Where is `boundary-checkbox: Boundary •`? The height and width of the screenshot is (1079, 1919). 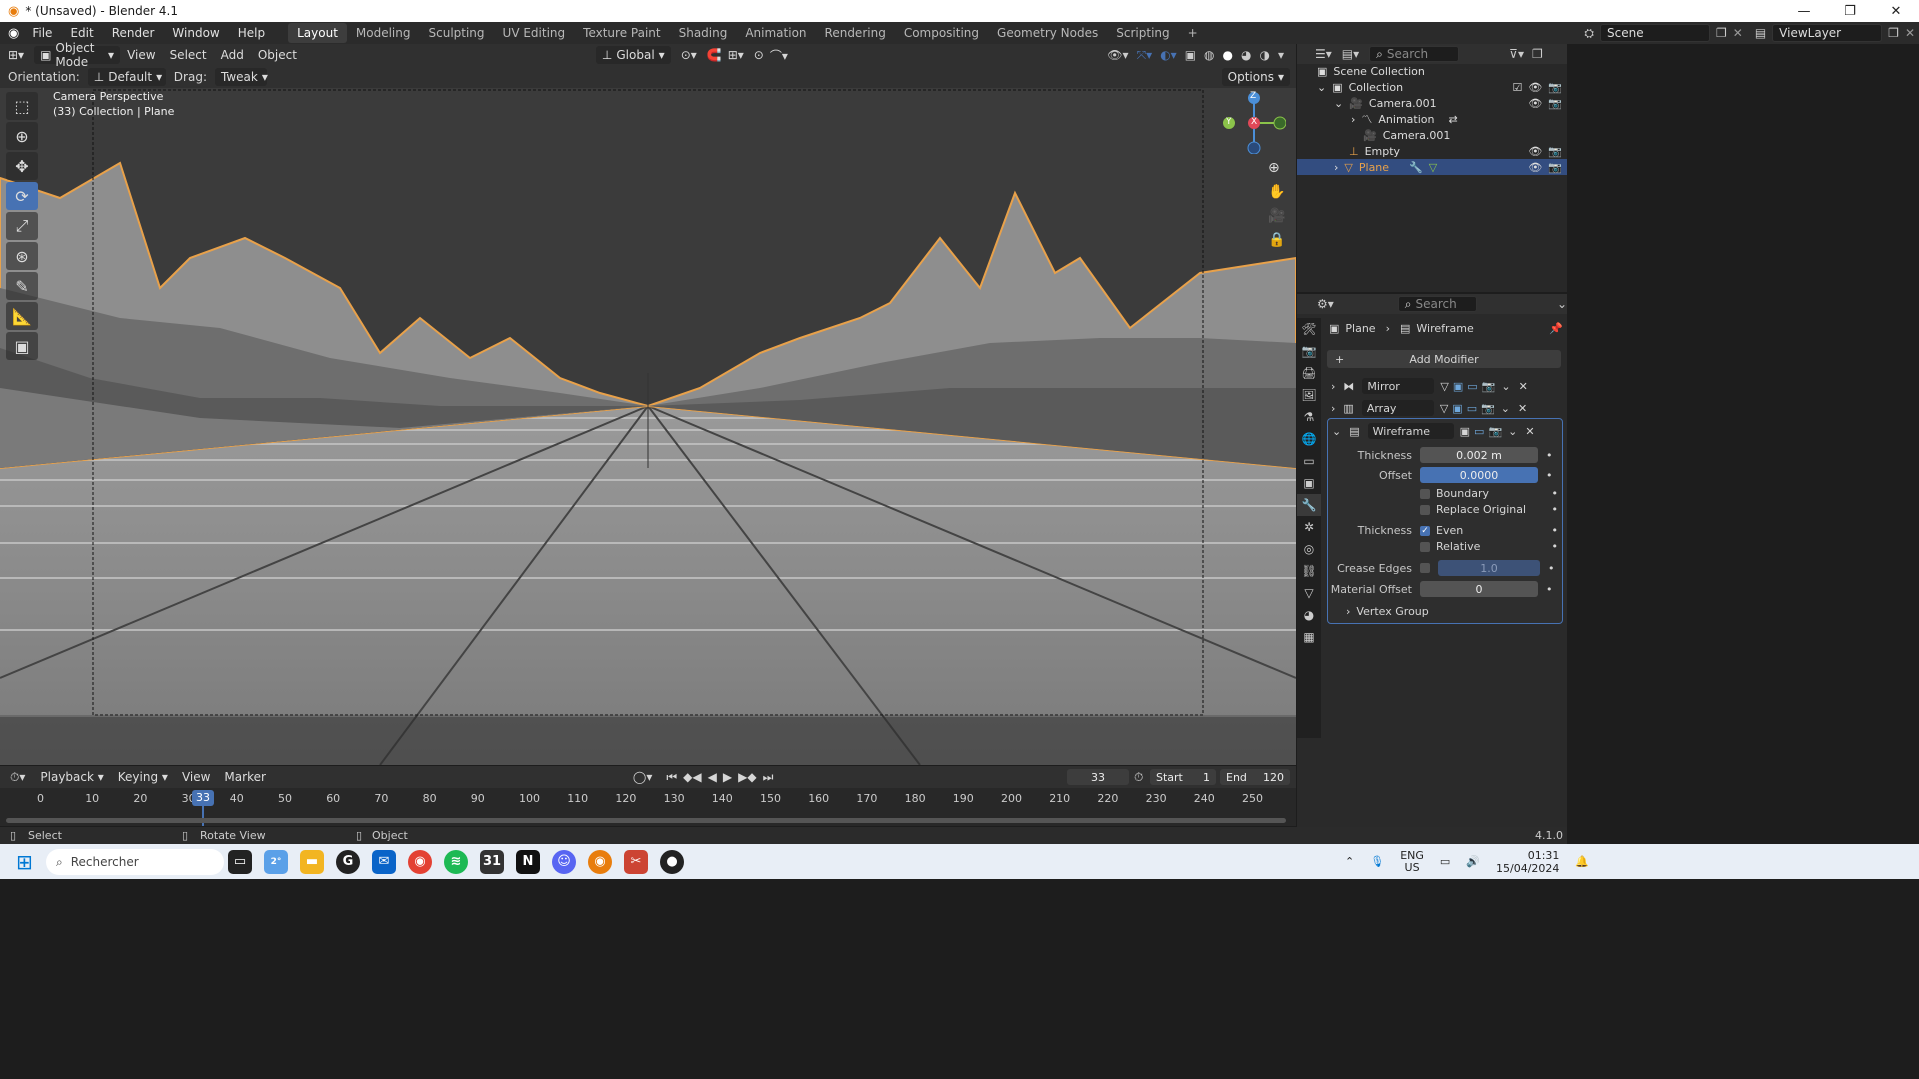 boundary-checkbox: Boundary • is located at coordinates (1489, 493).